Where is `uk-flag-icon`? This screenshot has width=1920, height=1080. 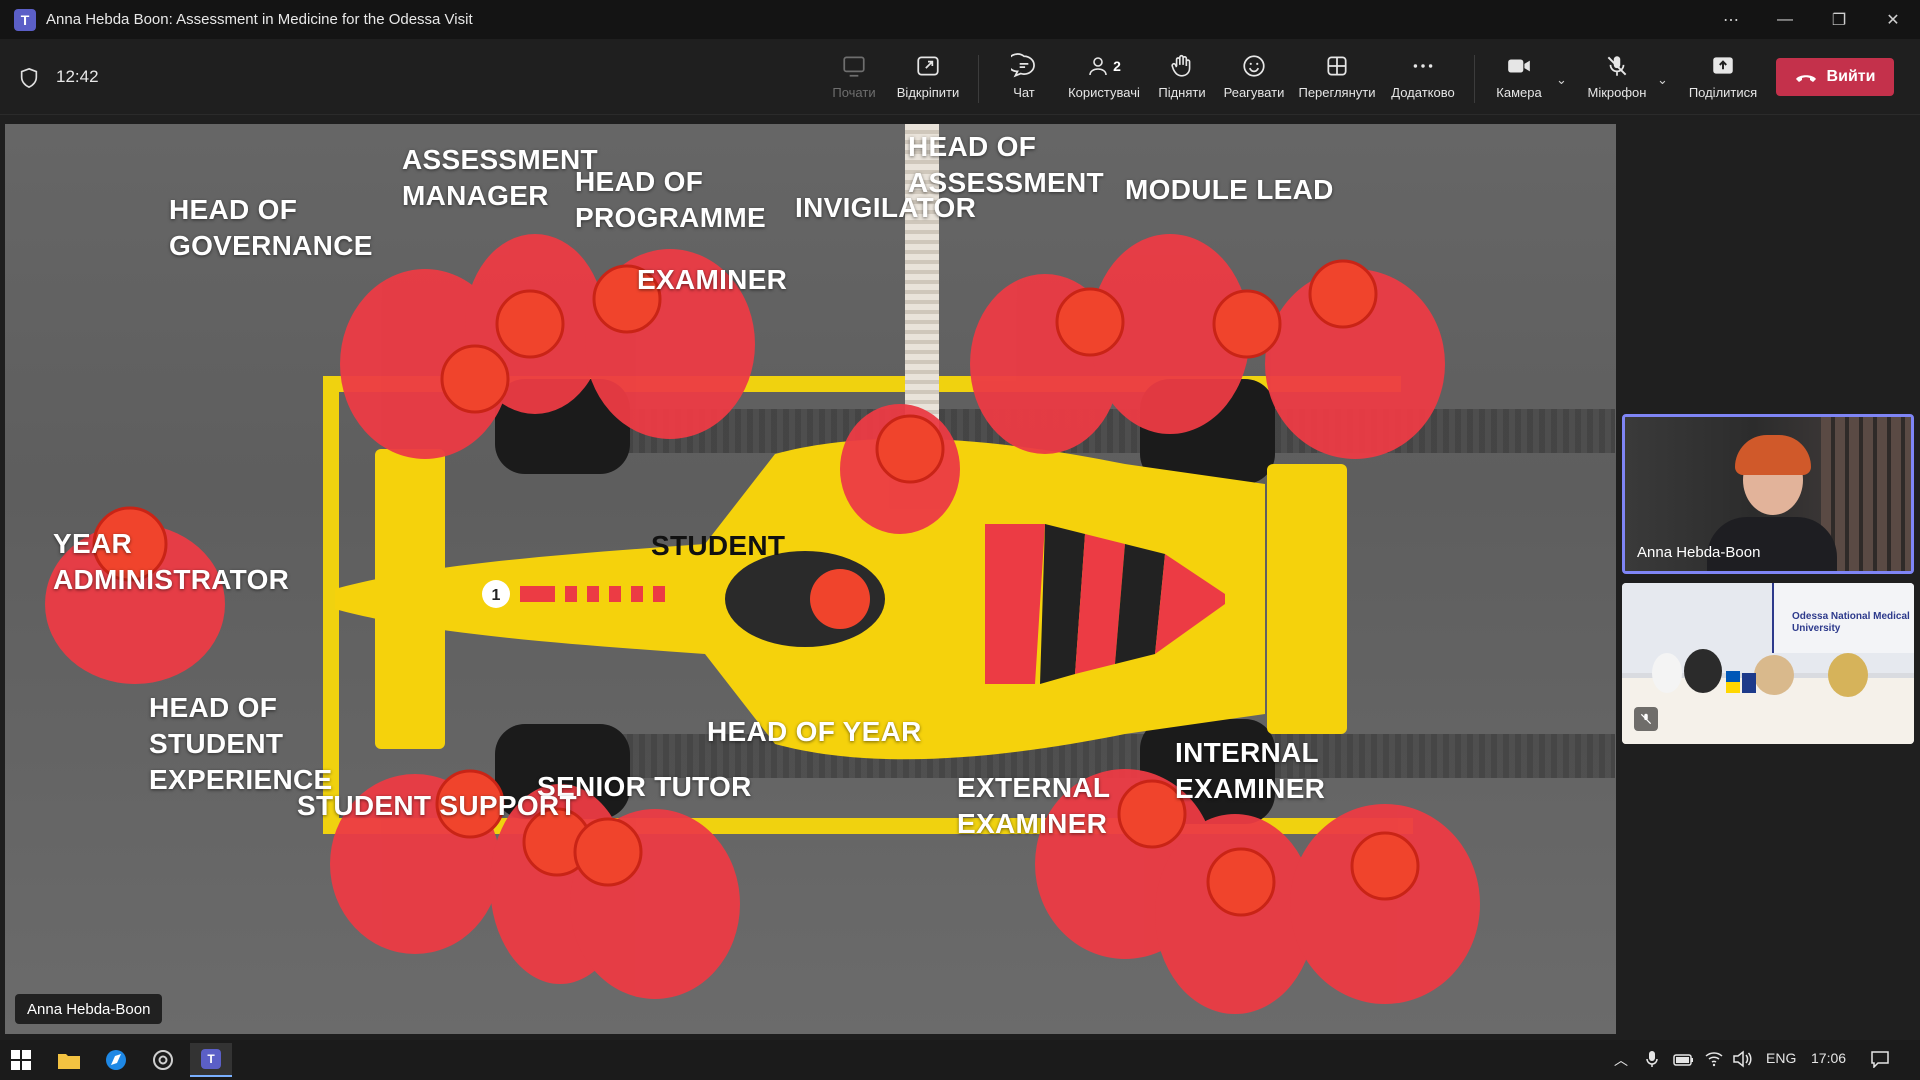
uk-flag-icon is located at coordinates (1749, 683).